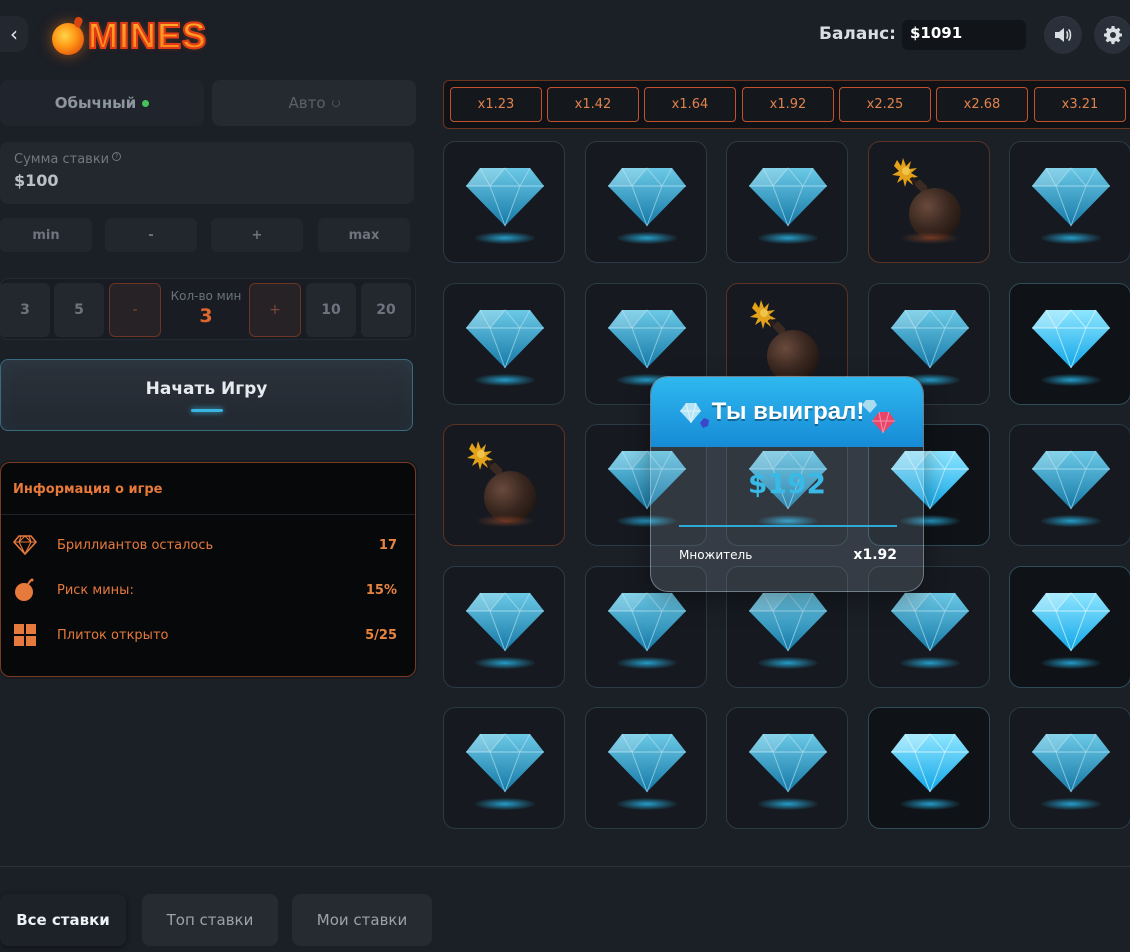  Describe the element at coordinates (206, 296) in the screenshot. I see `mines-count-label: Кол-во мин` at that location.